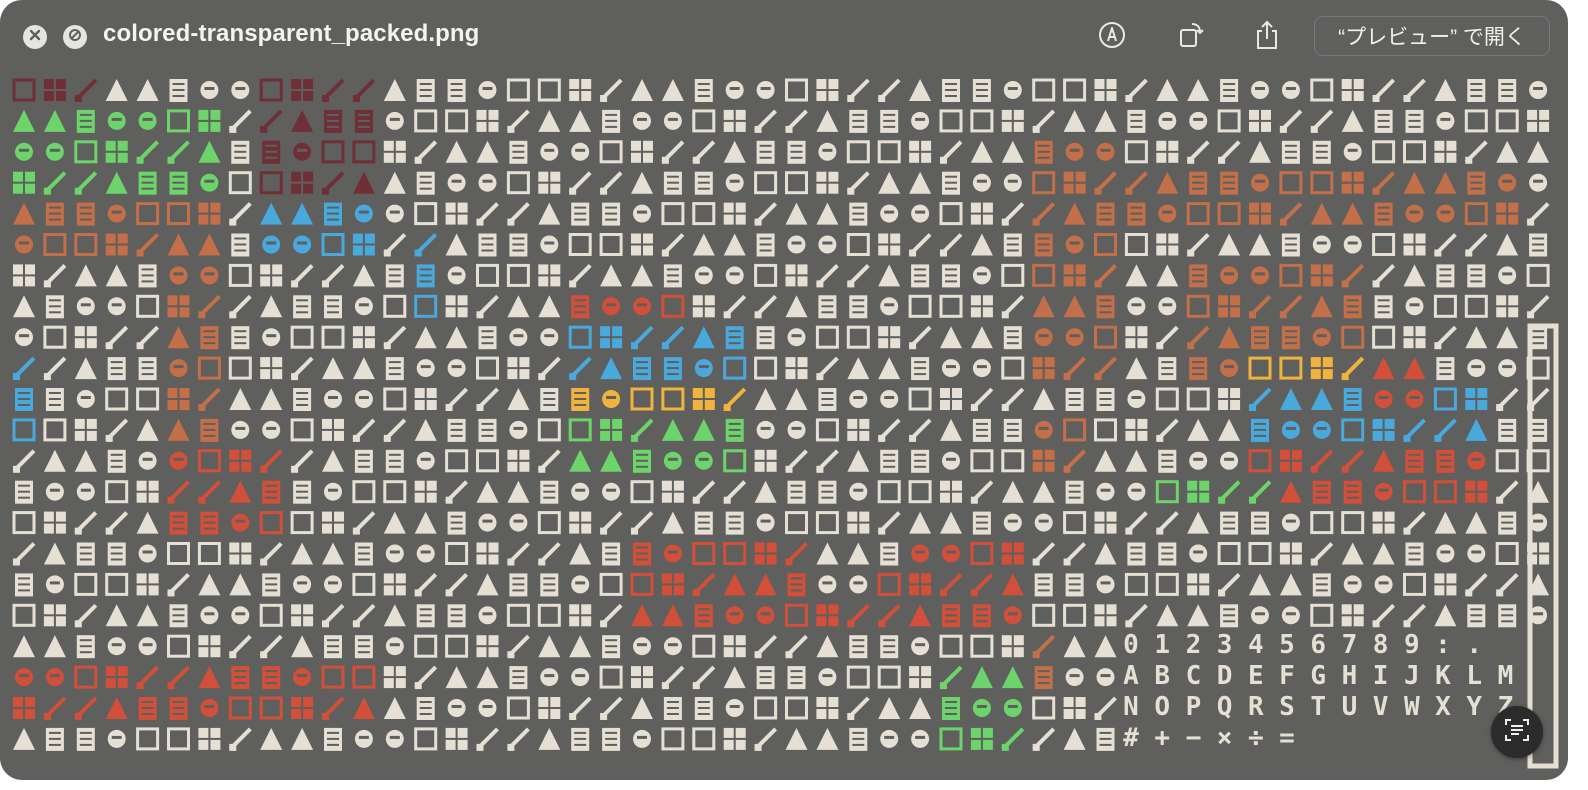 The image size is (1588, 790). Describe the element at coordinates (1443, 707) in the screenshot. I see `letters-row-2-glyph: X` at that location.